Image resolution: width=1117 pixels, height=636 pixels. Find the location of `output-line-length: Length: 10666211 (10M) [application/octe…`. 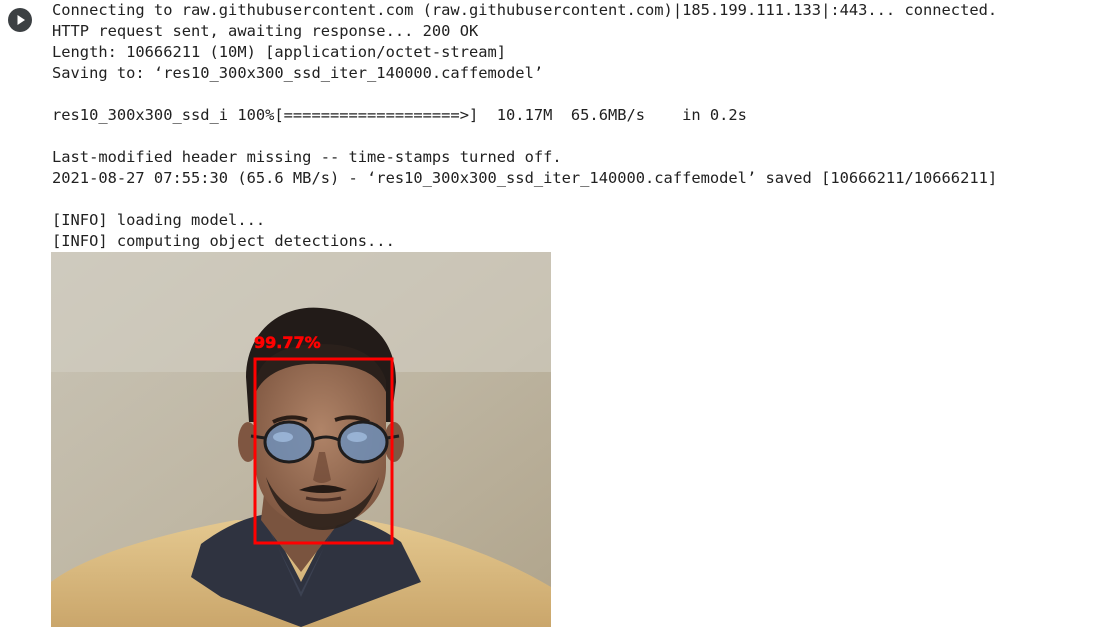

output-line-length: Length: 10666211 (10M) [application/octe… is located at coordinates (279, 52).